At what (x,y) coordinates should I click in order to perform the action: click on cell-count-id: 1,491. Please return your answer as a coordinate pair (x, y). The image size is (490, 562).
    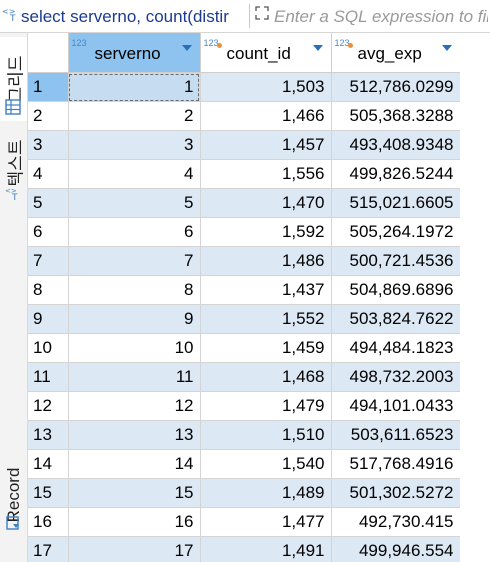
    Looking at the image, I should click on (266, 549).